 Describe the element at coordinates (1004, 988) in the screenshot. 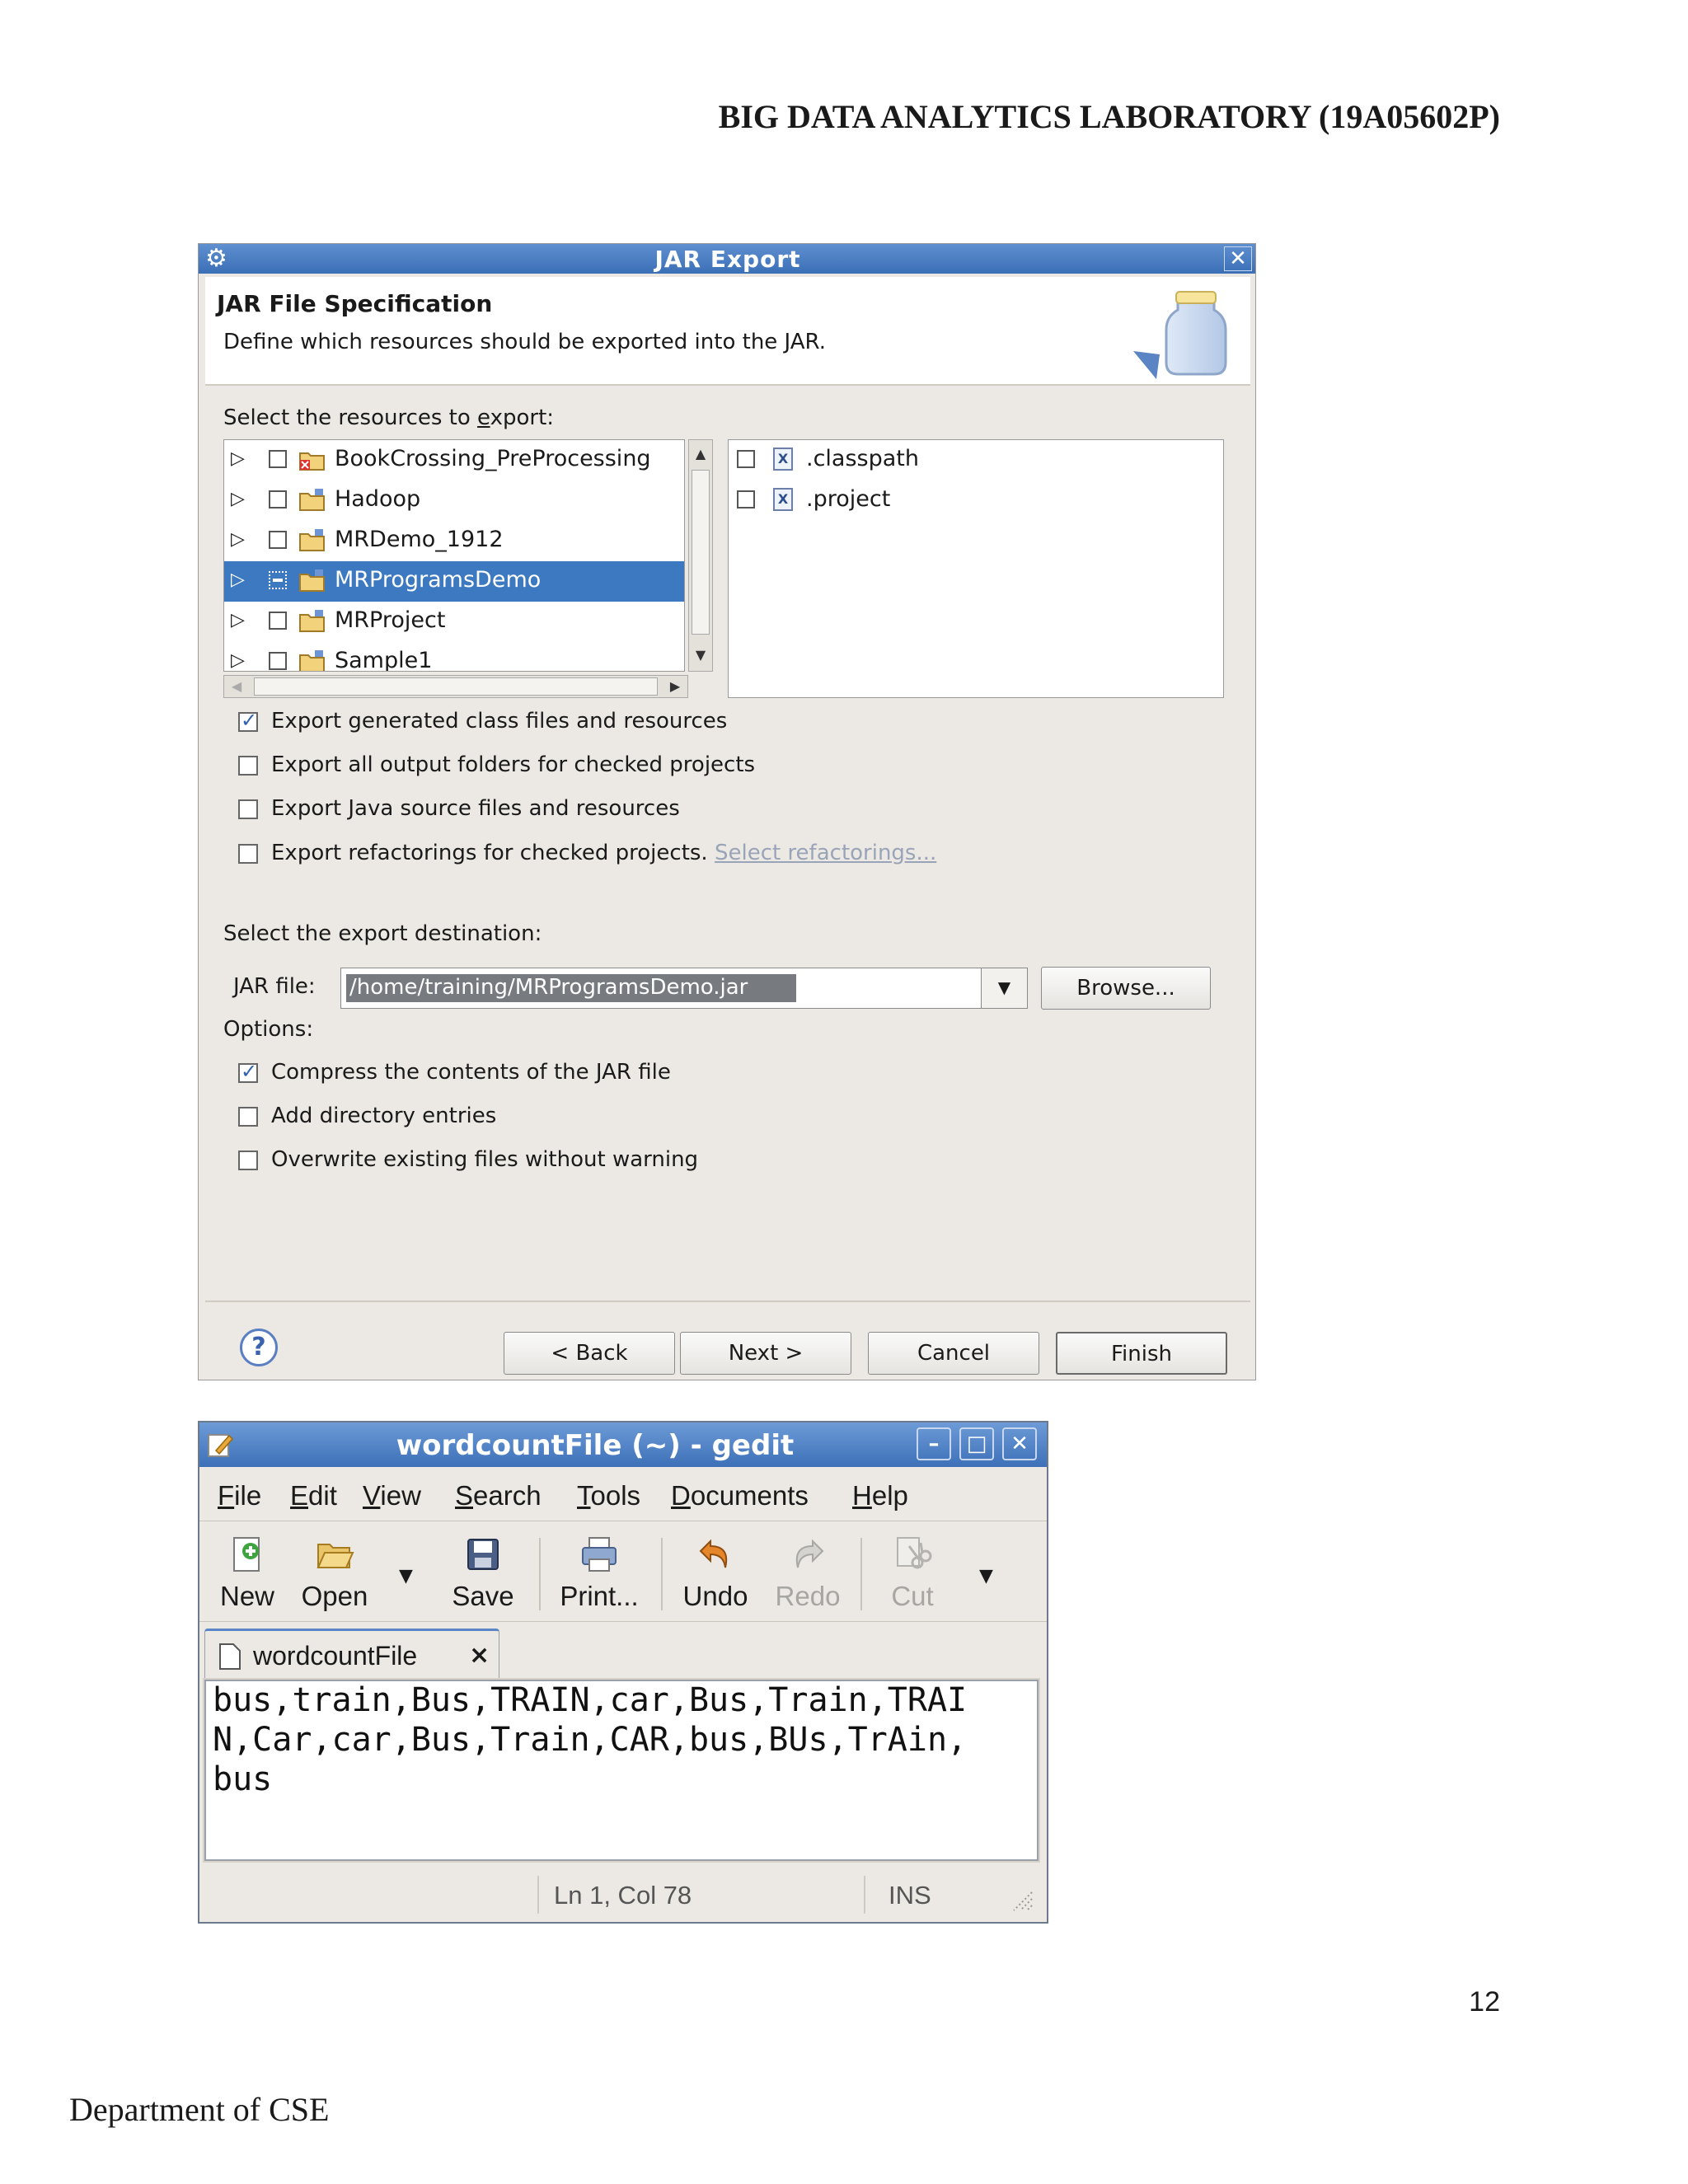

I see `chevron-down-icon: ▼` at that location.